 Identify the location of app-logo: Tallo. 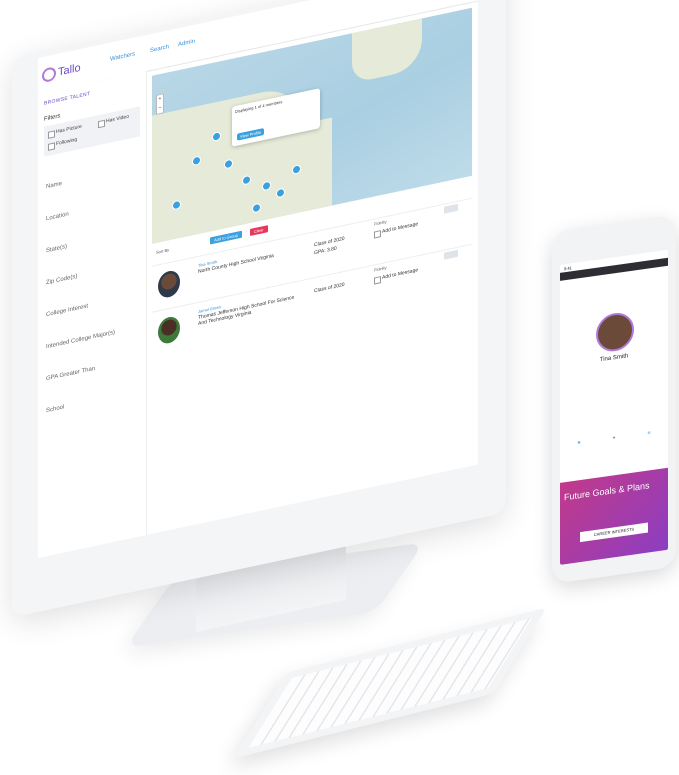
(61, 72).